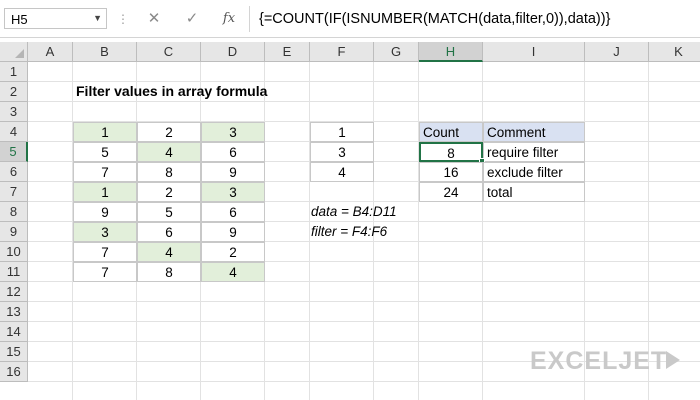  What do you see at coordinates (169, 52) in the screenshot?
I see `column-header-c: C` at bounding box center [169, 52].